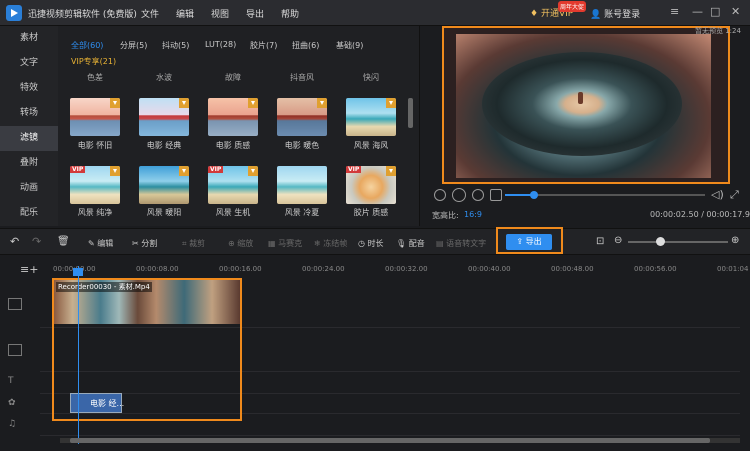 The height and width of the screenshot is (451, 750). I want to click on clip-selection-highlight, so click(147, 349).